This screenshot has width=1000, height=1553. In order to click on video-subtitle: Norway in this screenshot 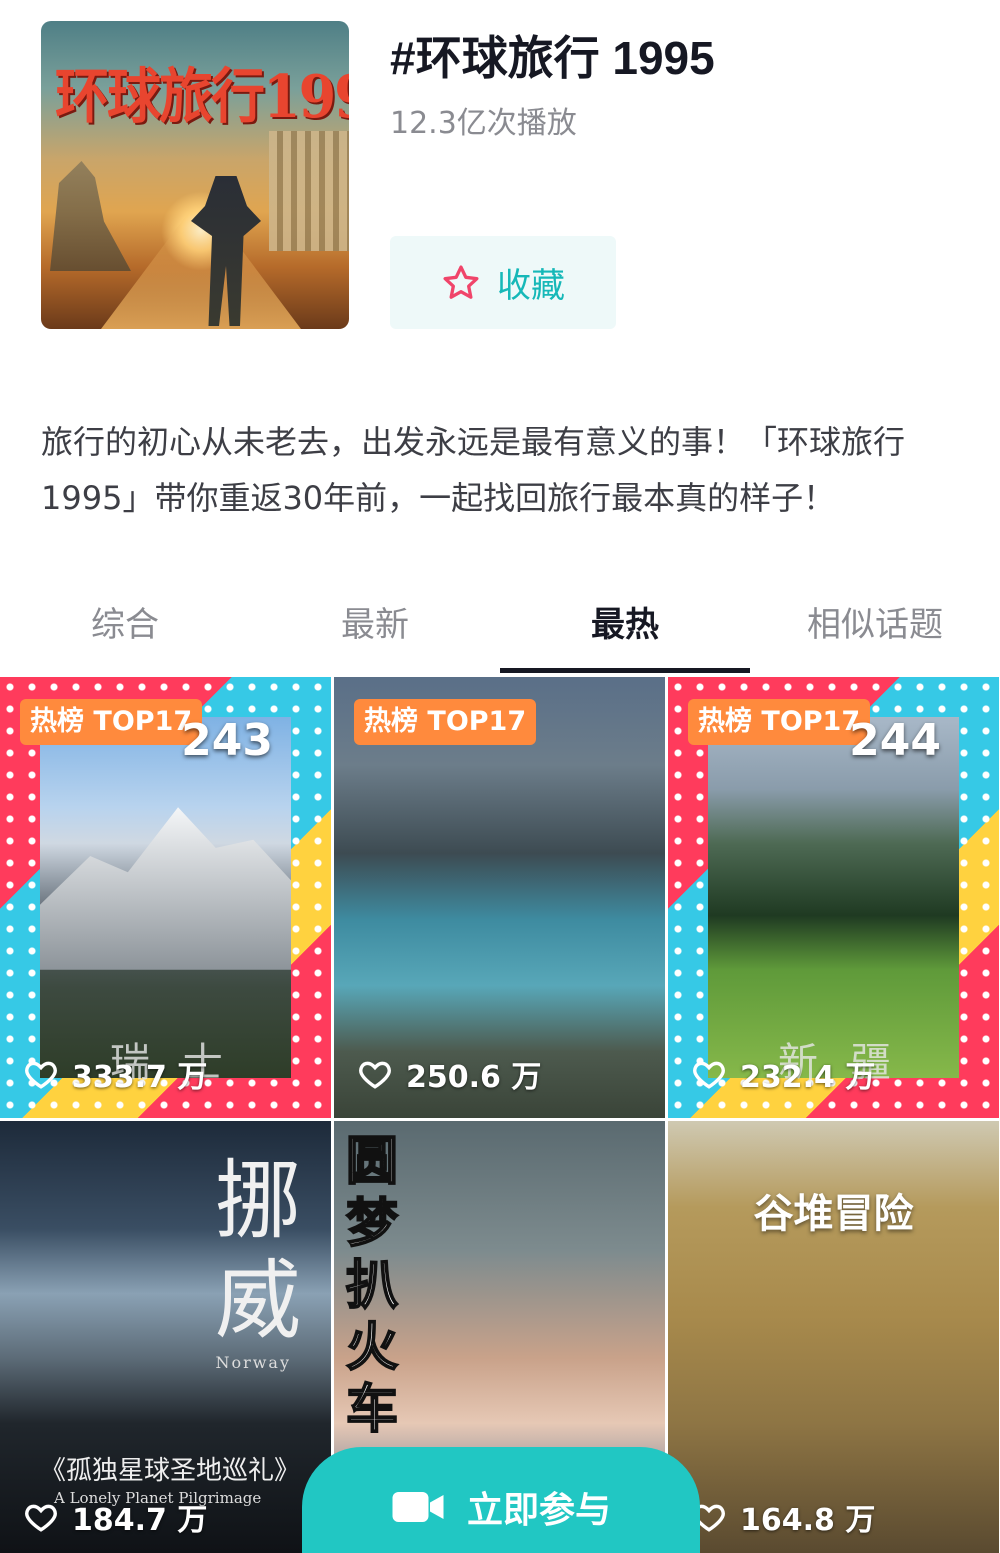, I will do `click(253, 1362)`.